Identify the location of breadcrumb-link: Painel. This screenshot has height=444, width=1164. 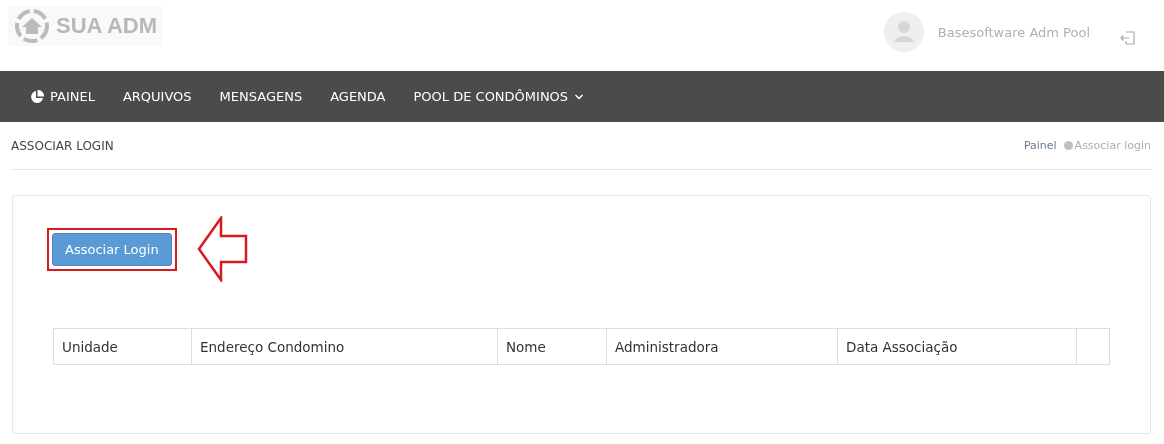
(1040, 145).